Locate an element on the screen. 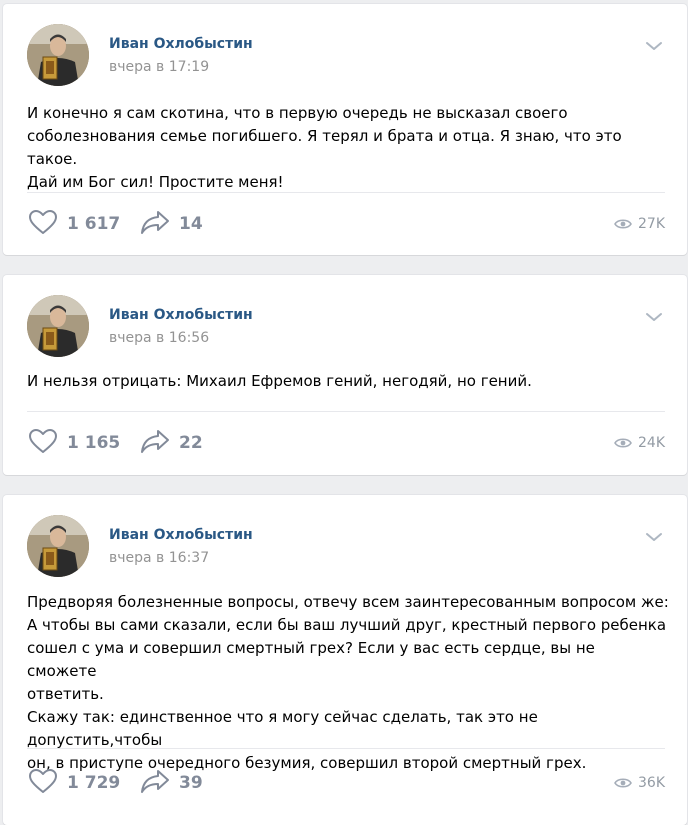 This screenshot has height=825, width=688. views-counter: 36K is located at coordinates (639, 783).